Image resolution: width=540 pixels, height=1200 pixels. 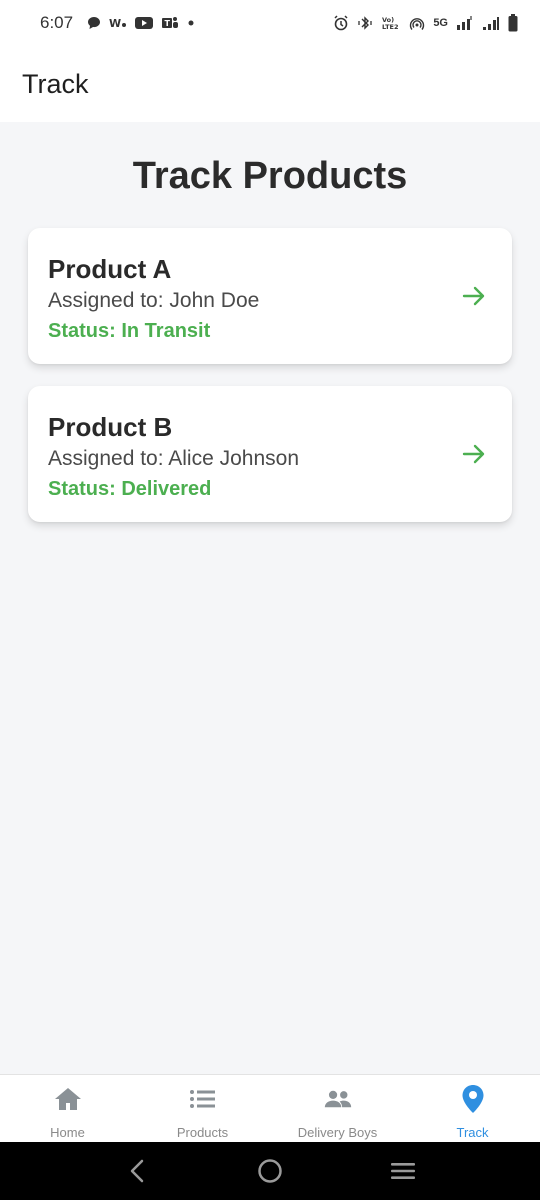 I want to click on status-time: 6:07, so click(x=57, y=22).